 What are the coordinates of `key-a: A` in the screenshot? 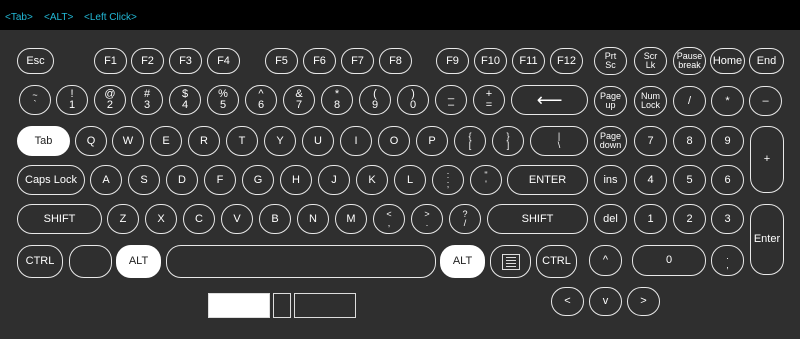 It's located at (106, 180).